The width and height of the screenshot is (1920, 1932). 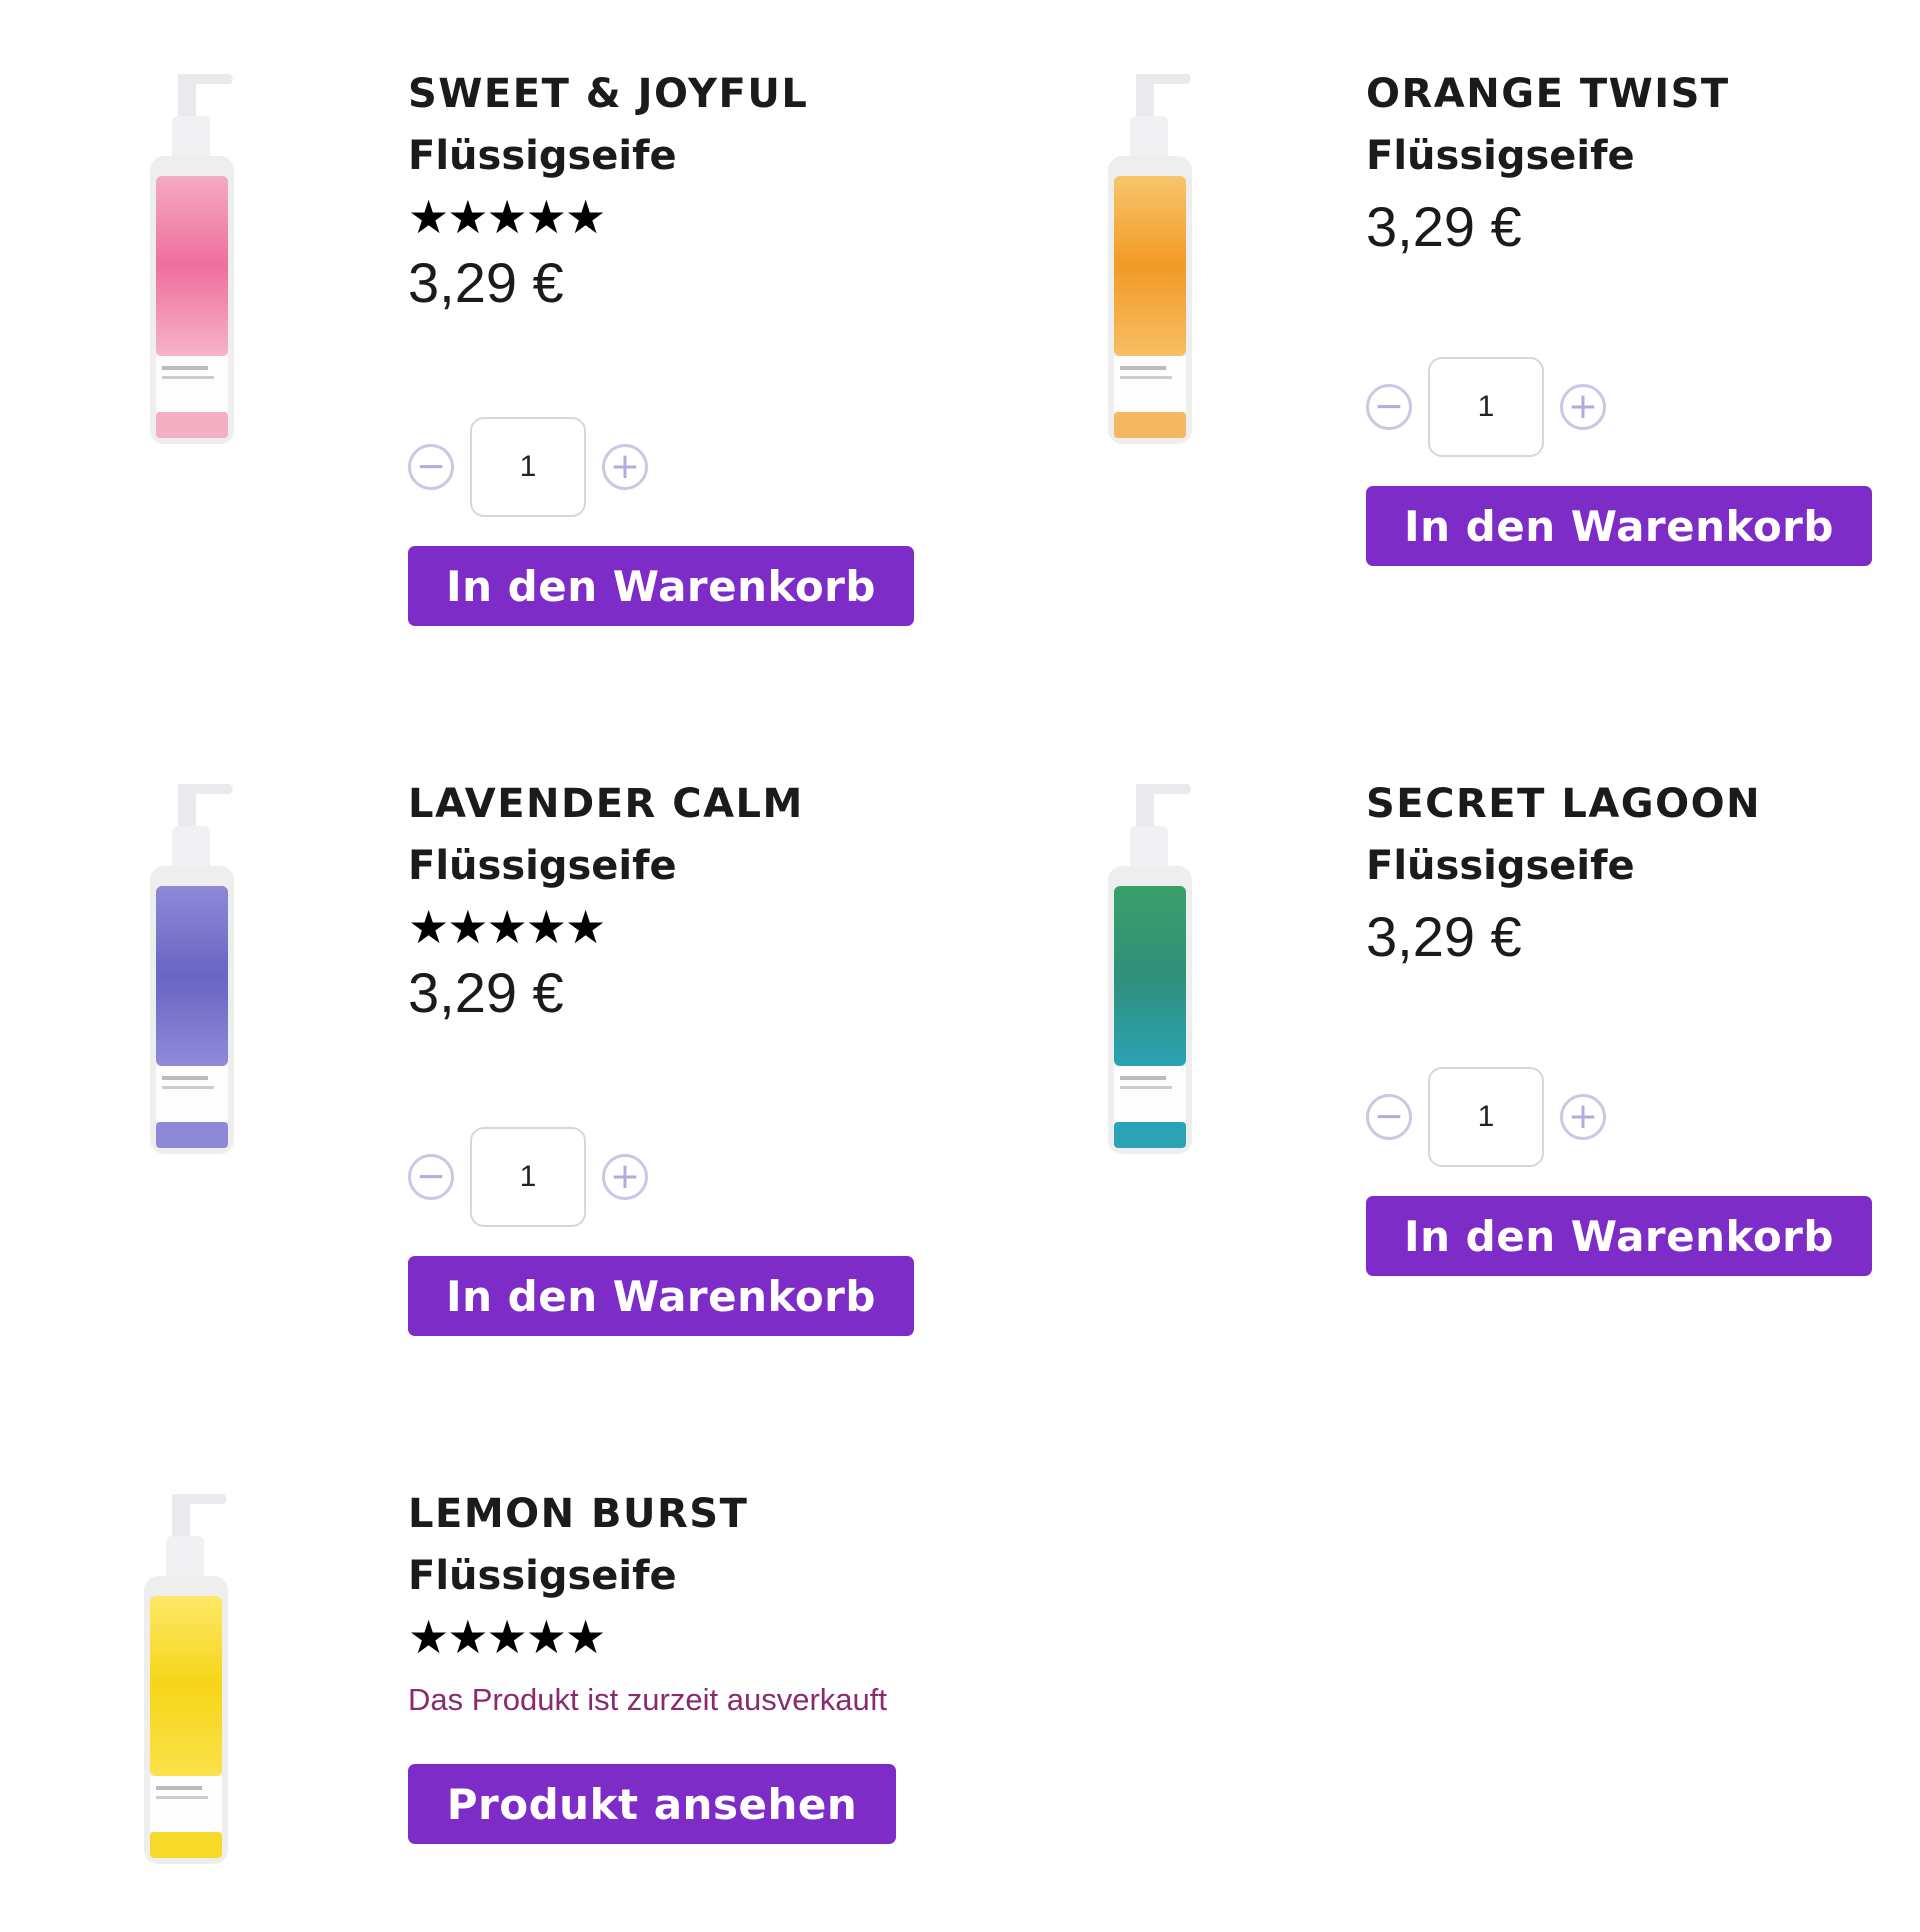 I want to click on out-of-stock-notice: Das Produkt ist zurzeit ausverkauft, so click(x=647, y=1699).